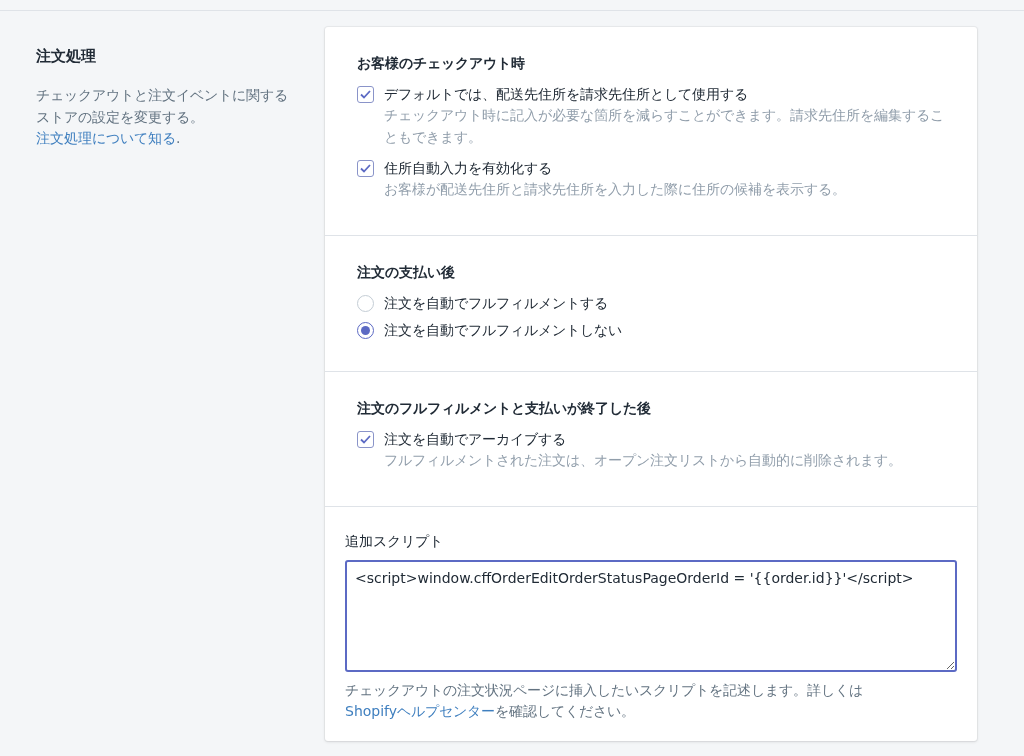  I want to click on option-label: 注文を自動でフルフィルメントしない, so click(503, 331).